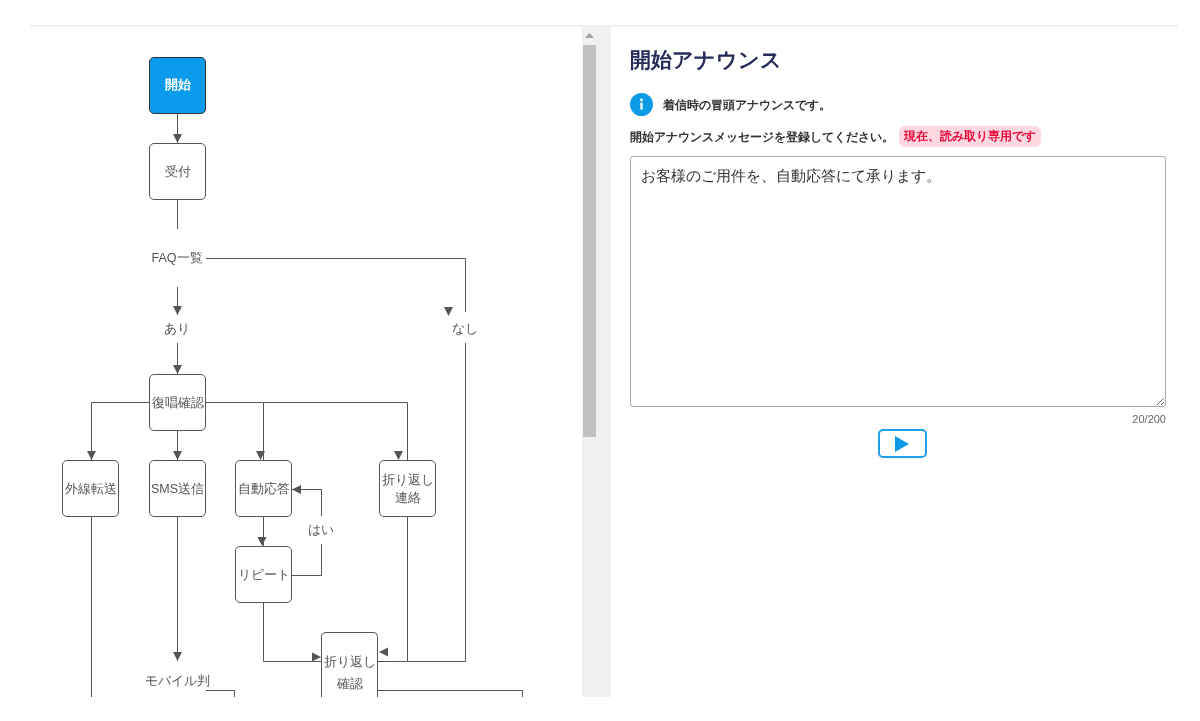 This screenshot has width=1200, height=721. I want to click on scrollbar-thumb, so click(589, 241).